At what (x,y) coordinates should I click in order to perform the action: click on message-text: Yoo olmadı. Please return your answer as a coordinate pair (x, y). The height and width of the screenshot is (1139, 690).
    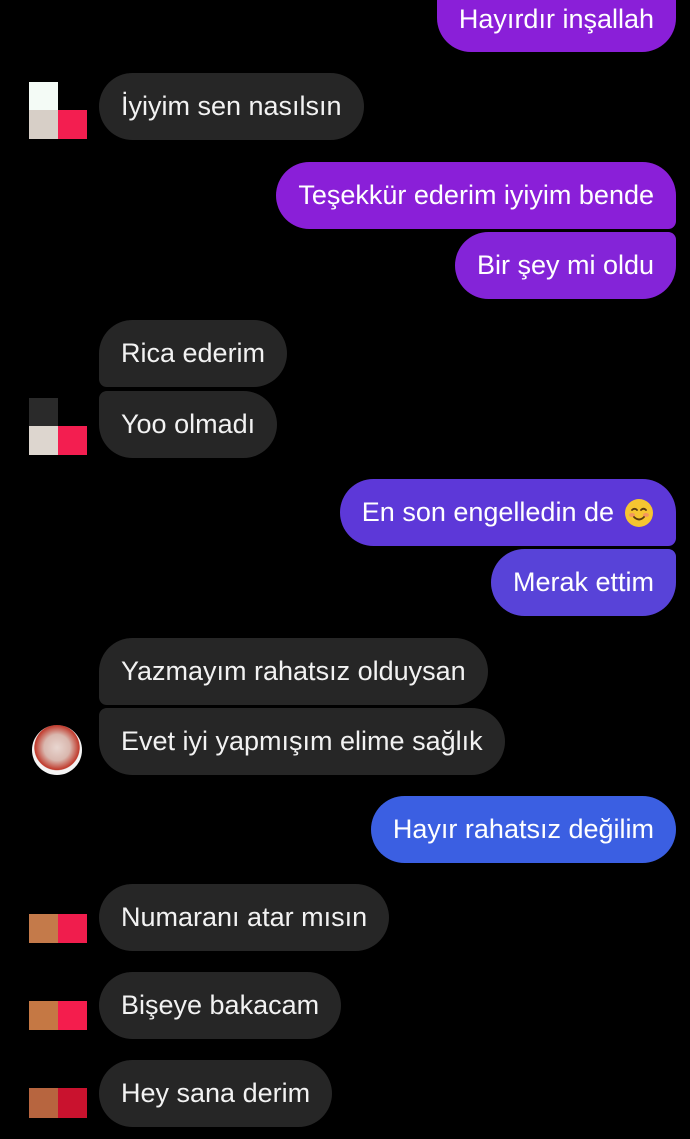
    Looking at the image, I should click on (188, 424).